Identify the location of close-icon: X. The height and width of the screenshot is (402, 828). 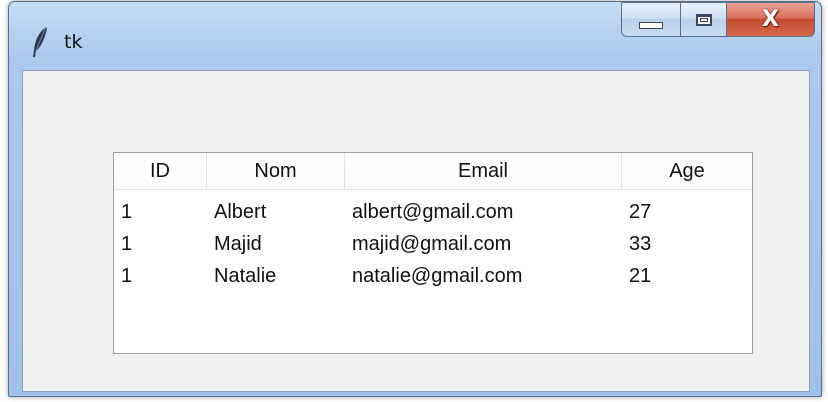
(770, 19).